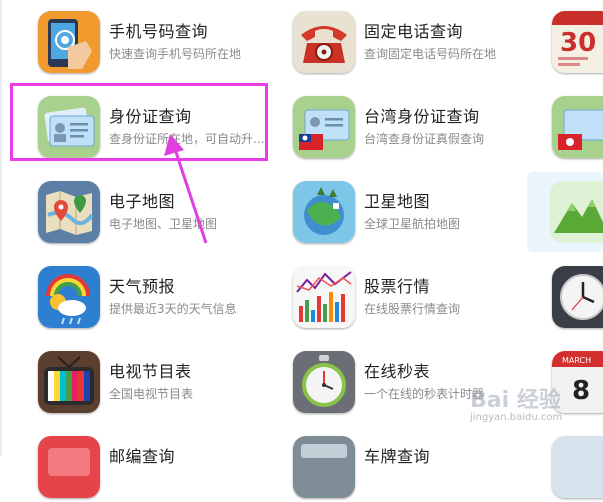 The width and height of the screenshot is (603, 502). What do you see at coordinates (69, 467) in the screenshot?
I see `mail-icon` at bounding box center [69, 467].